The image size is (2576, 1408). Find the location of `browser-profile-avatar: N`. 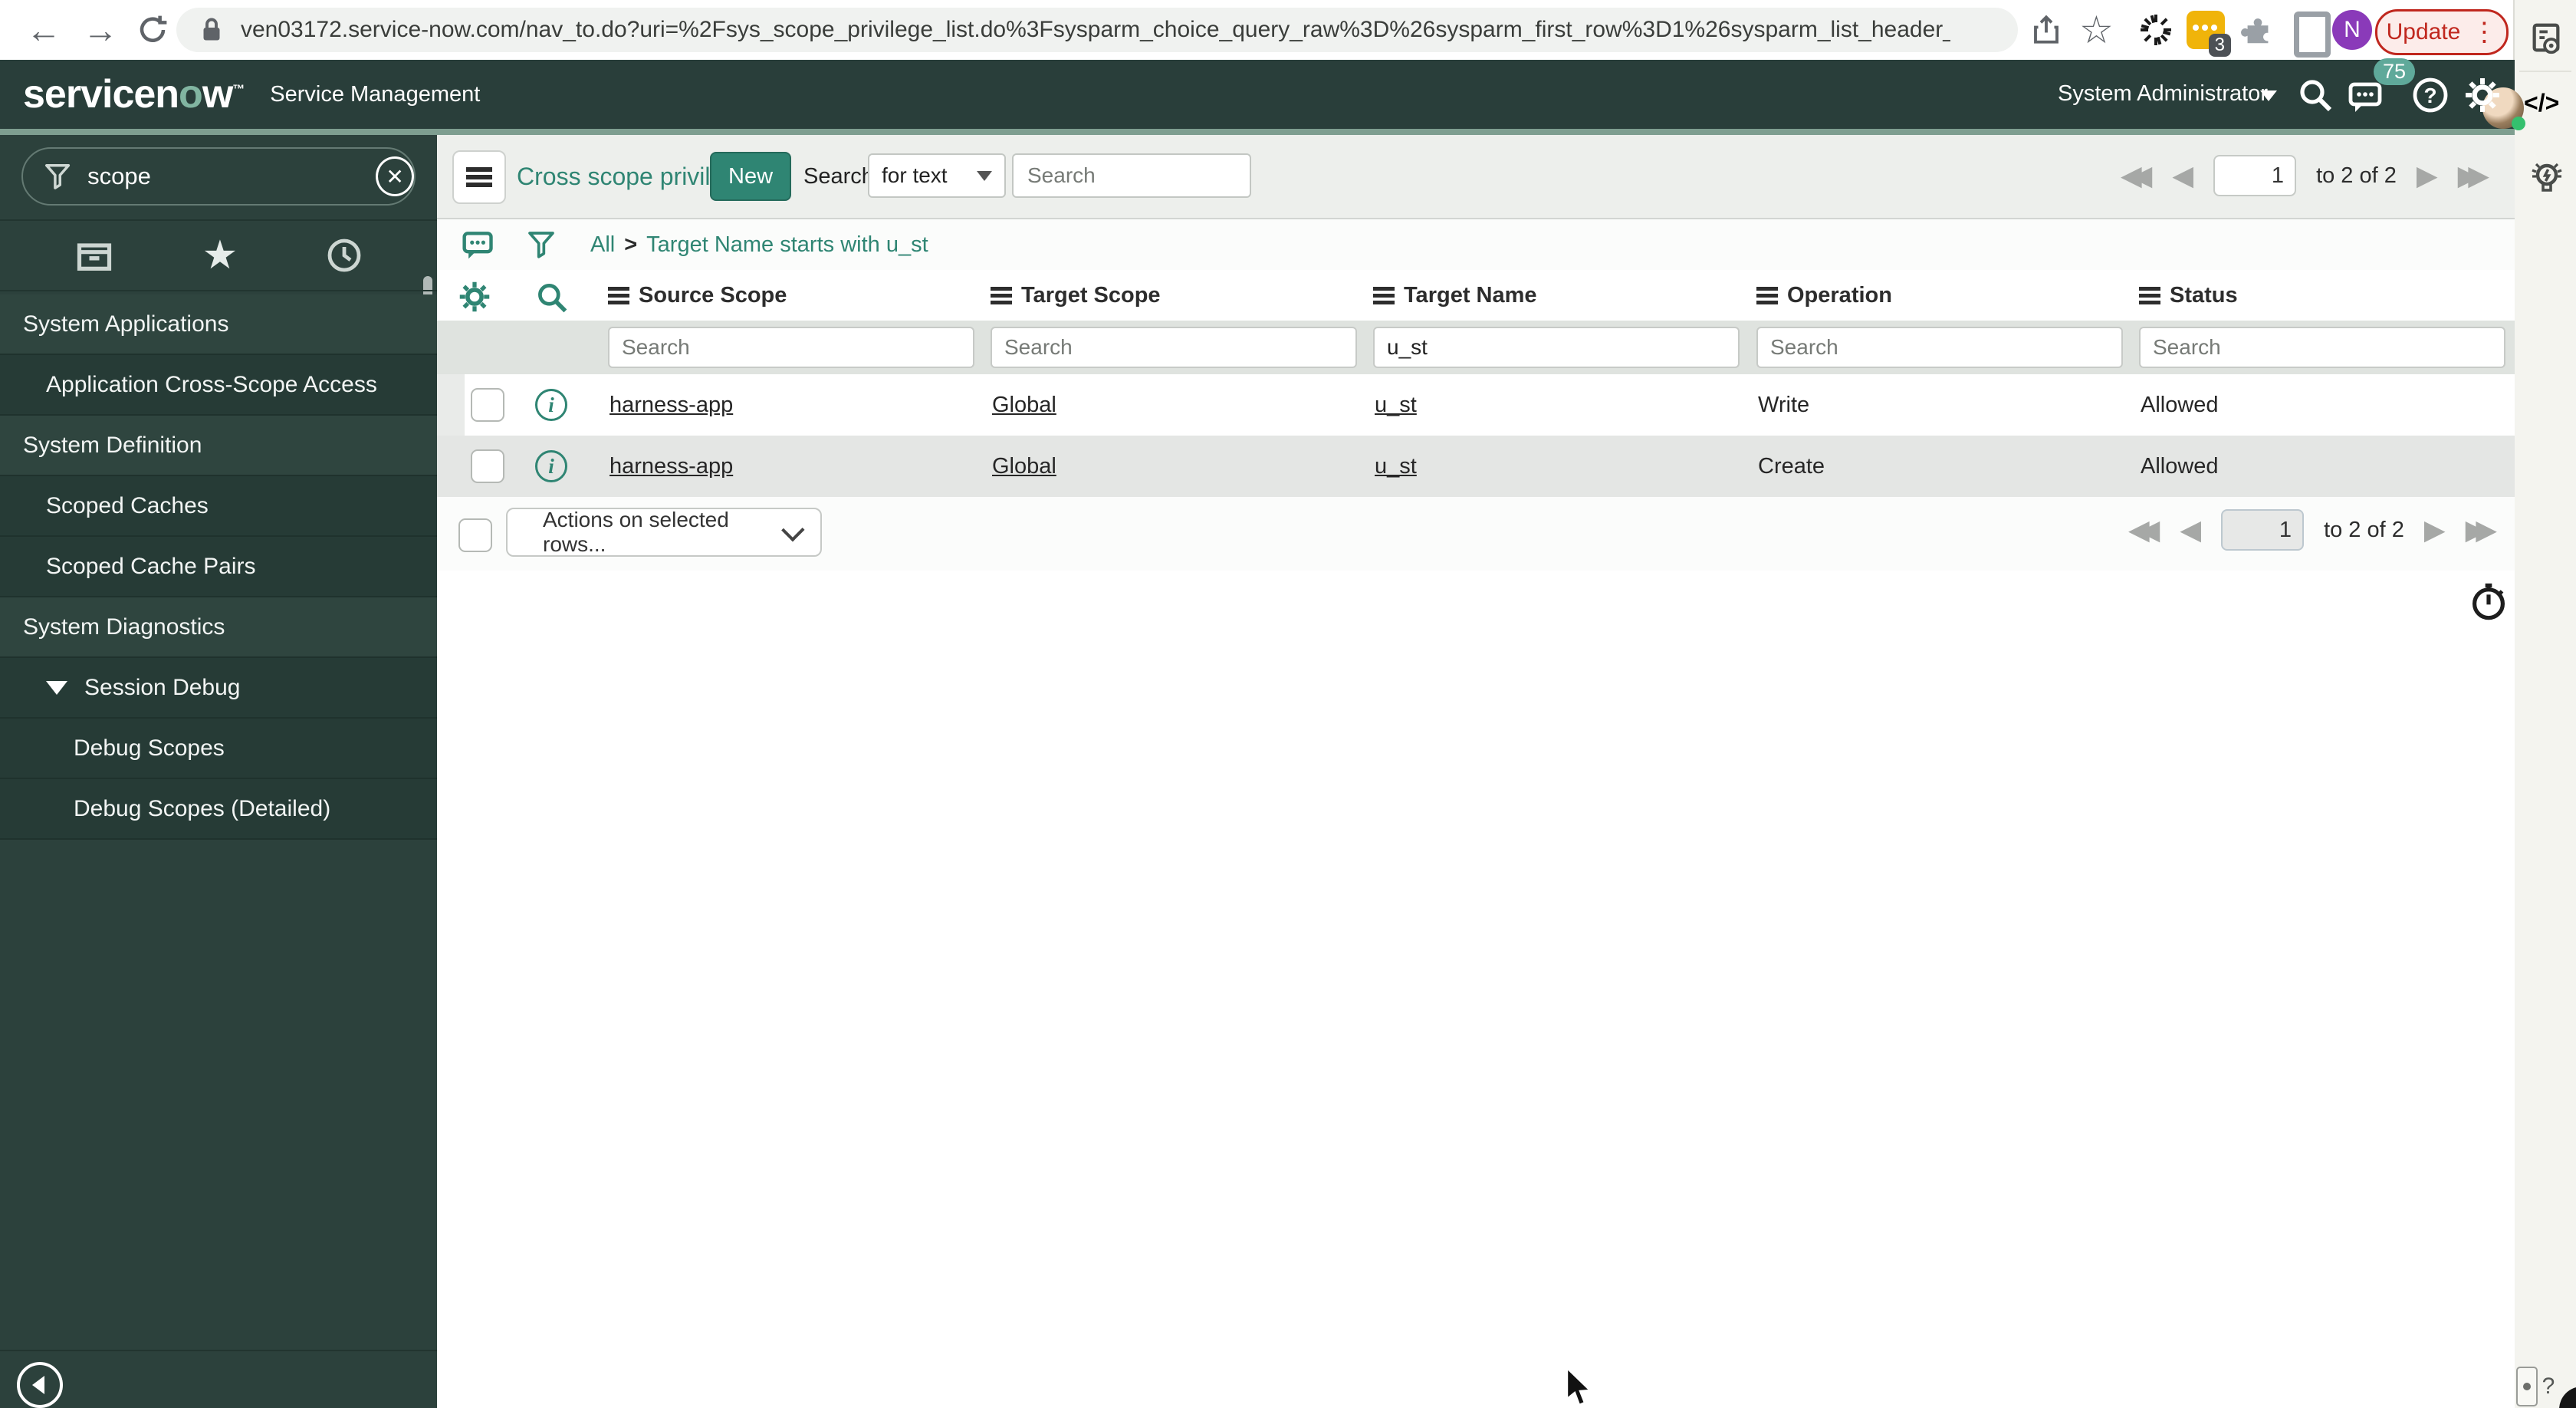

browser-profile-avatar: N is located at coordinates (2352, 30).